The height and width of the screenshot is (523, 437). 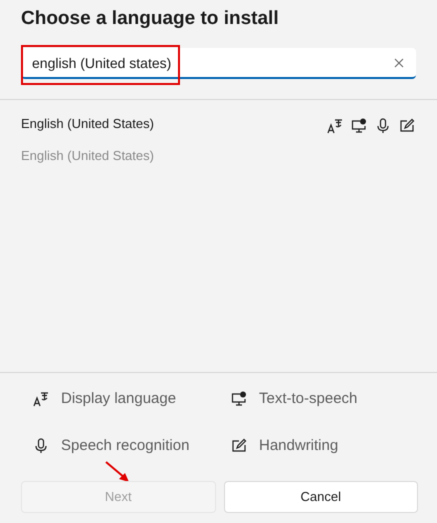 I want to click on close-icon, so click(x=399, y=63).